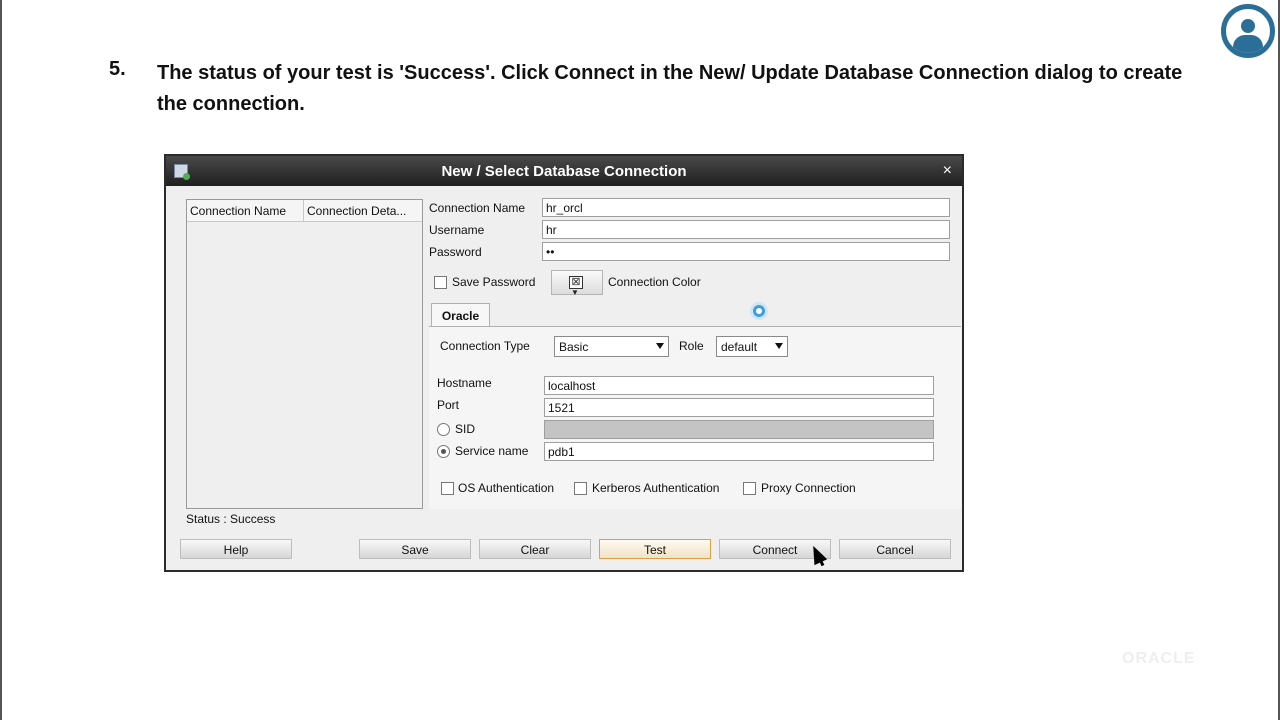 This screenshot has height=720, width=1280. I want to click on service-name-input, so click(739, 451).